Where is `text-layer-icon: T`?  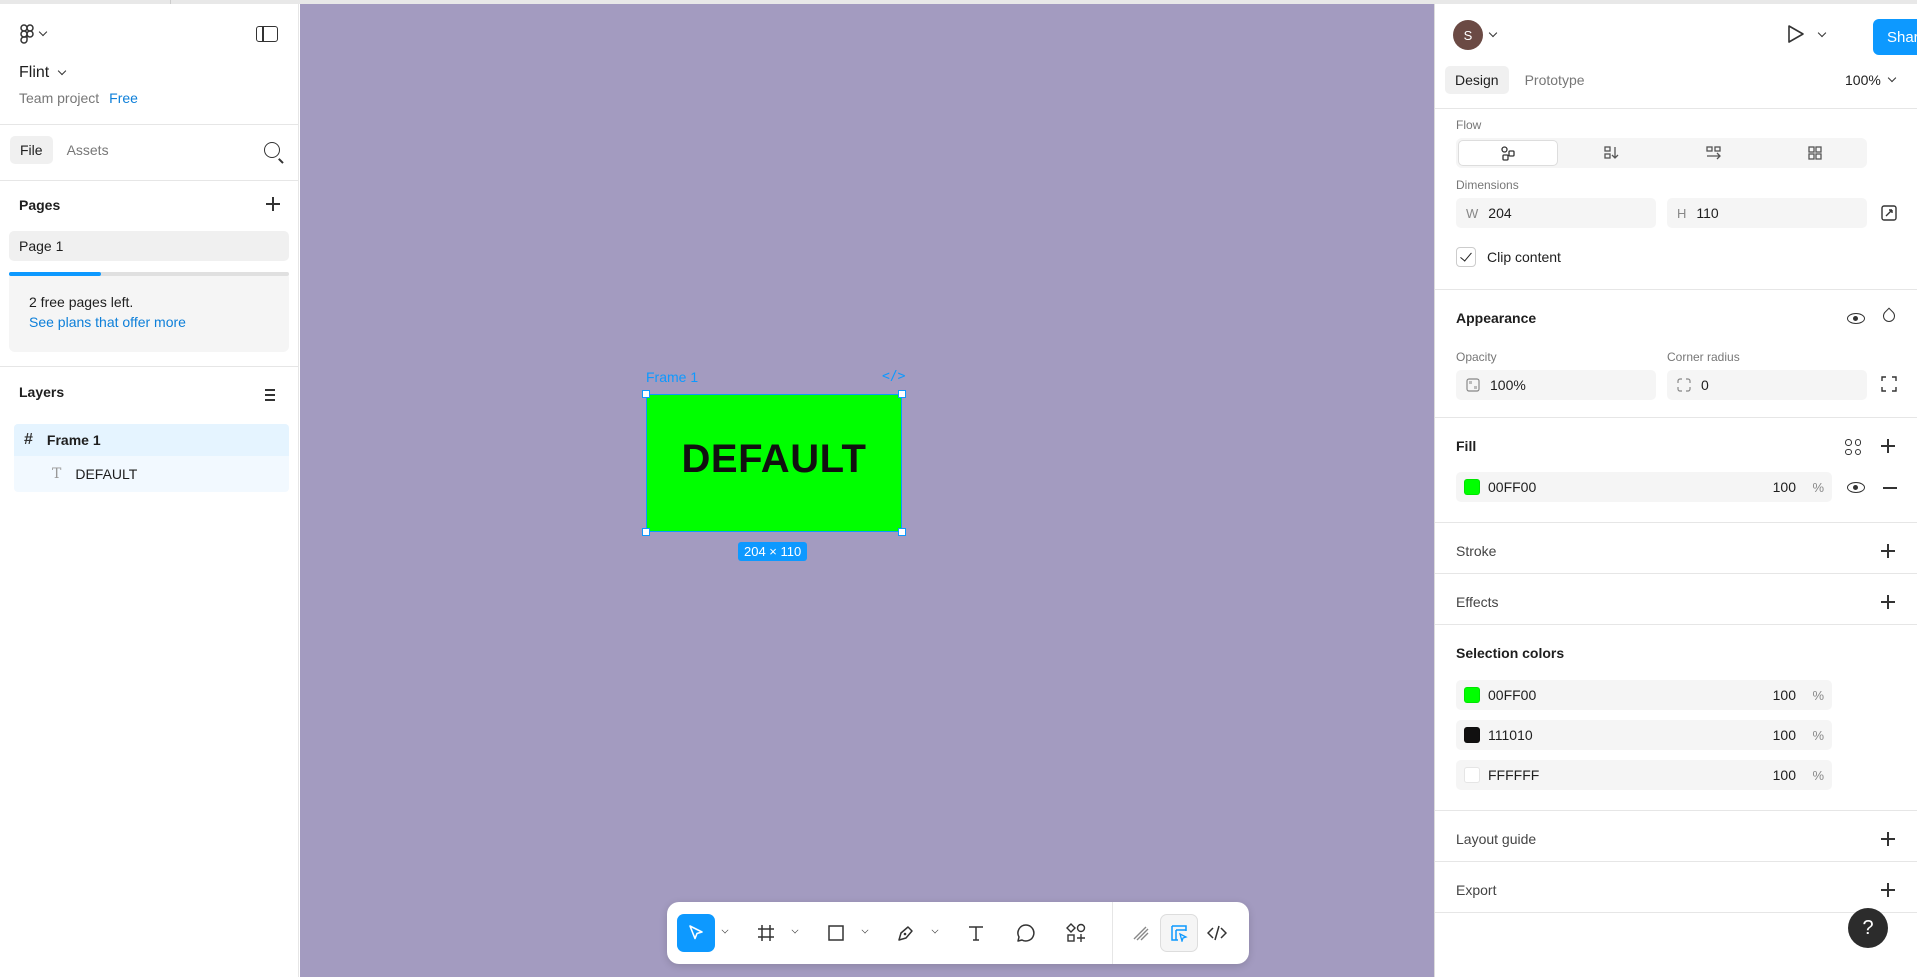
text-layer-icon: T is located at coordinates (57, 474).